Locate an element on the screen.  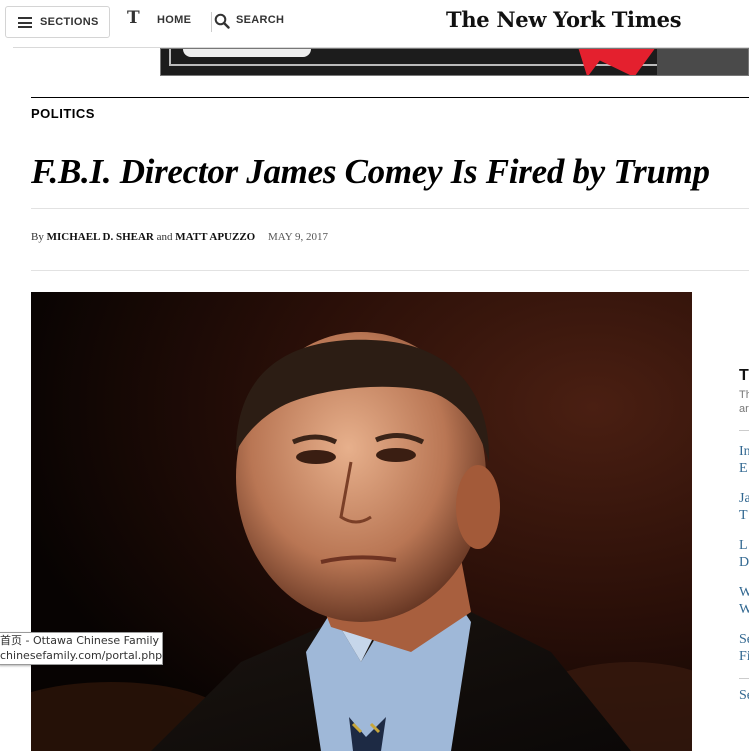
sidebar-link-line: E is located at coordinates (743, 468).